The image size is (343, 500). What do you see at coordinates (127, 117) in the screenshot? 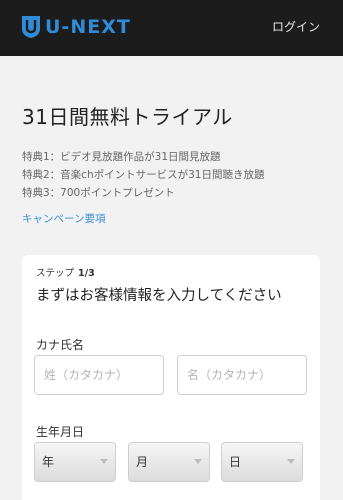
I see `page-title: 31日間無料トライアル` at bounding box center [127, 117].